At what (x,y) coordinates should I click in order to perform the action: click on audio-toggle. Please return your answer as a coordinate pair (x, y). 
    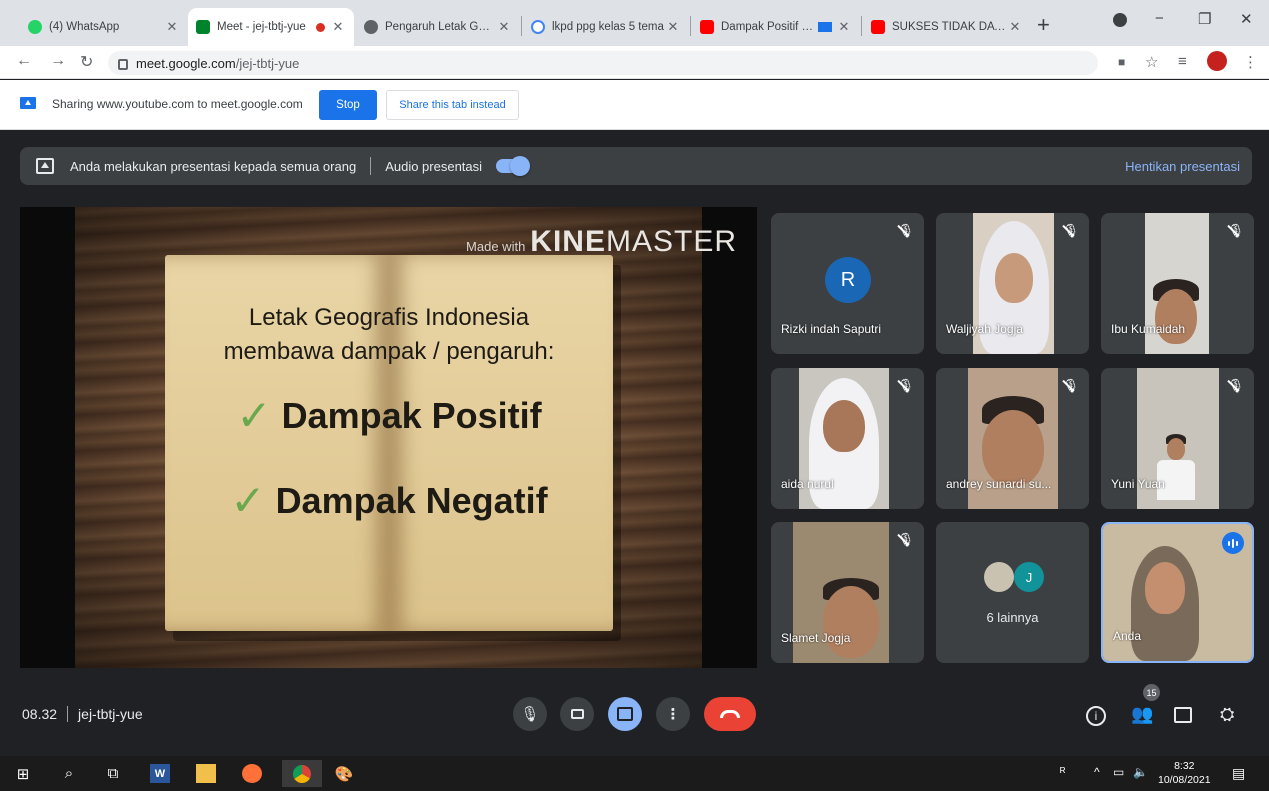
    Looking at the image, I should click on (513, 166).